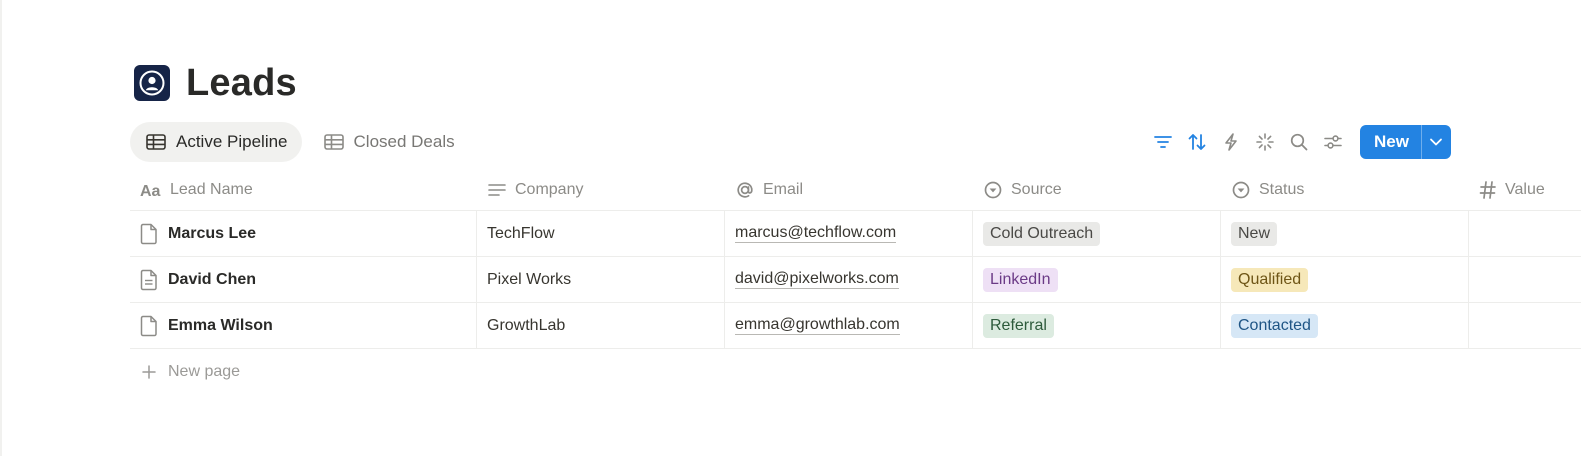  What do you see at coordinates (1042, 233) in the screenshot?
I see `source-tag: Cold Outreach` at bounding box center [1042, 233].